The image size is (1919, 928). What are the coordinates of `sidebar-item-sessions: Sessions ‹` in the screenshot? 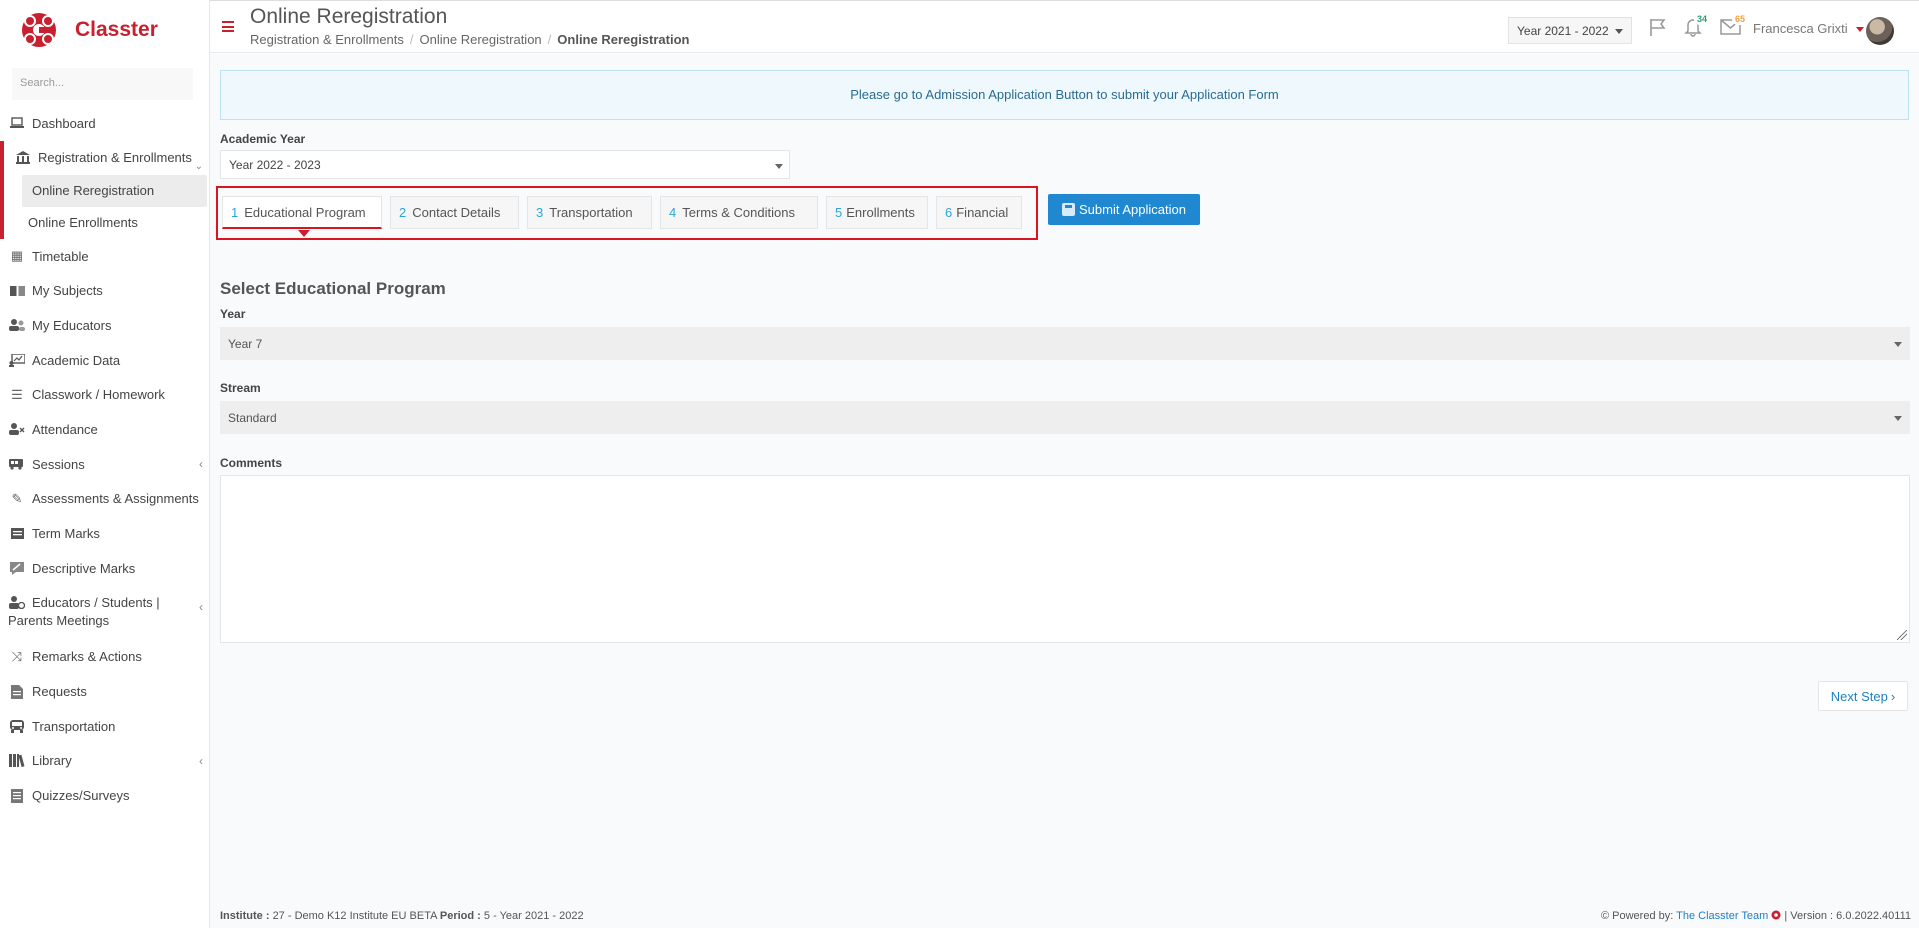 It's located at (104, 464).